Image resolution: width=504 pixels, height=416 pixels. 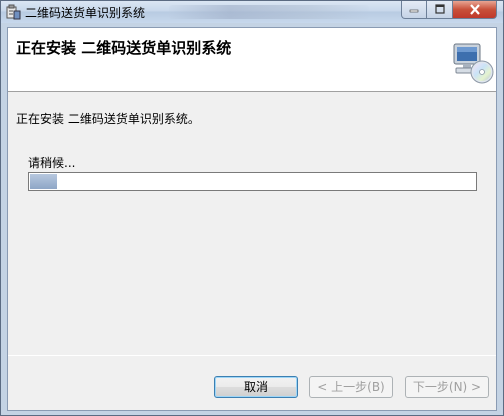 I want to click on close-button, so click(x=475, y=10).